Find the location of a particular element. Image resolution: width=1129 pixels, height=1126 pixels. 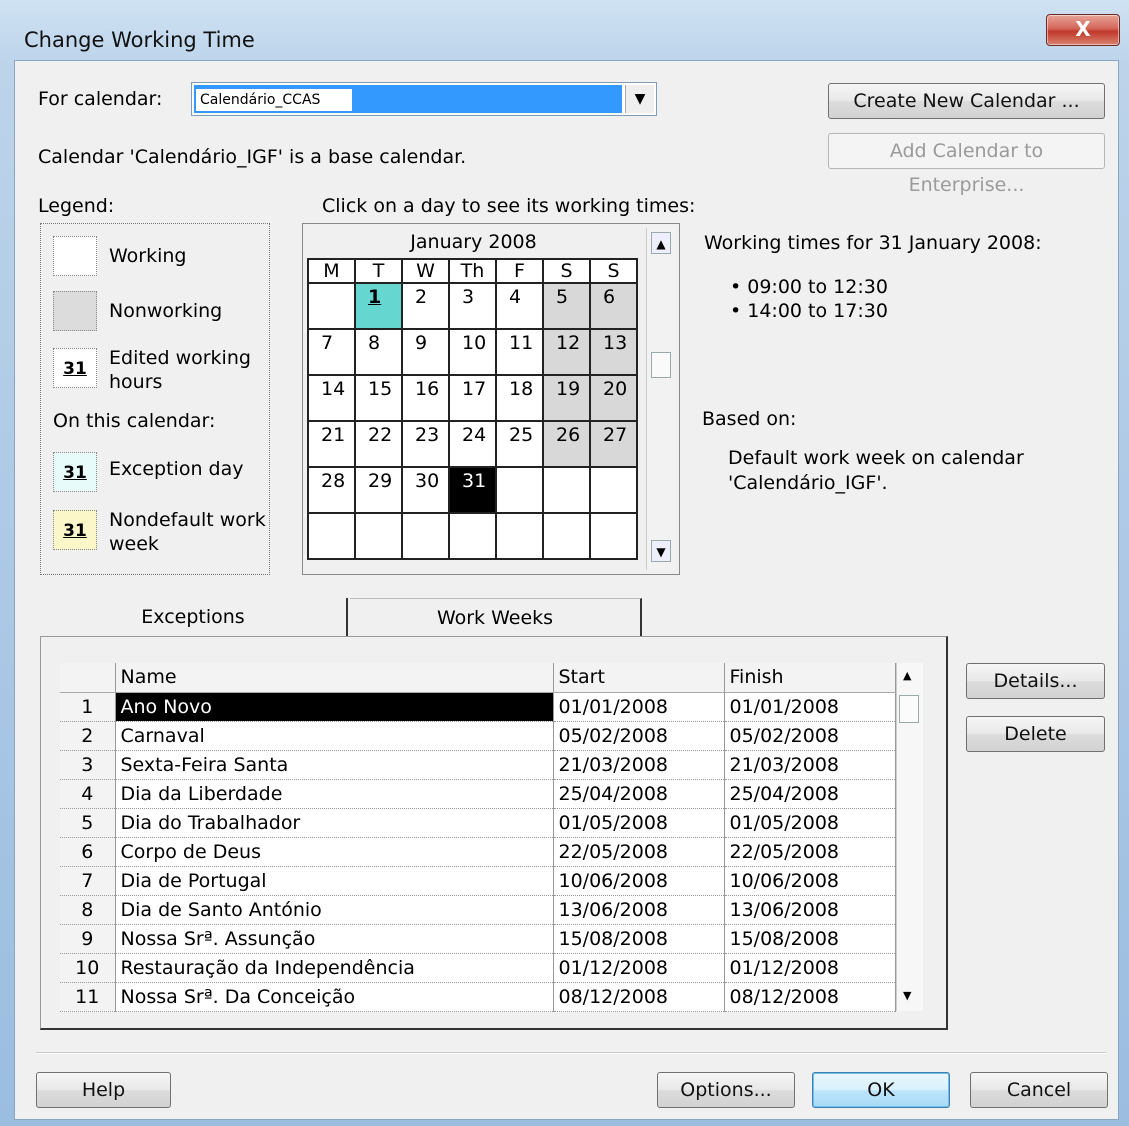

exceptions-scrollbar: ▲ ▼ is located at coordinates (909, 837).